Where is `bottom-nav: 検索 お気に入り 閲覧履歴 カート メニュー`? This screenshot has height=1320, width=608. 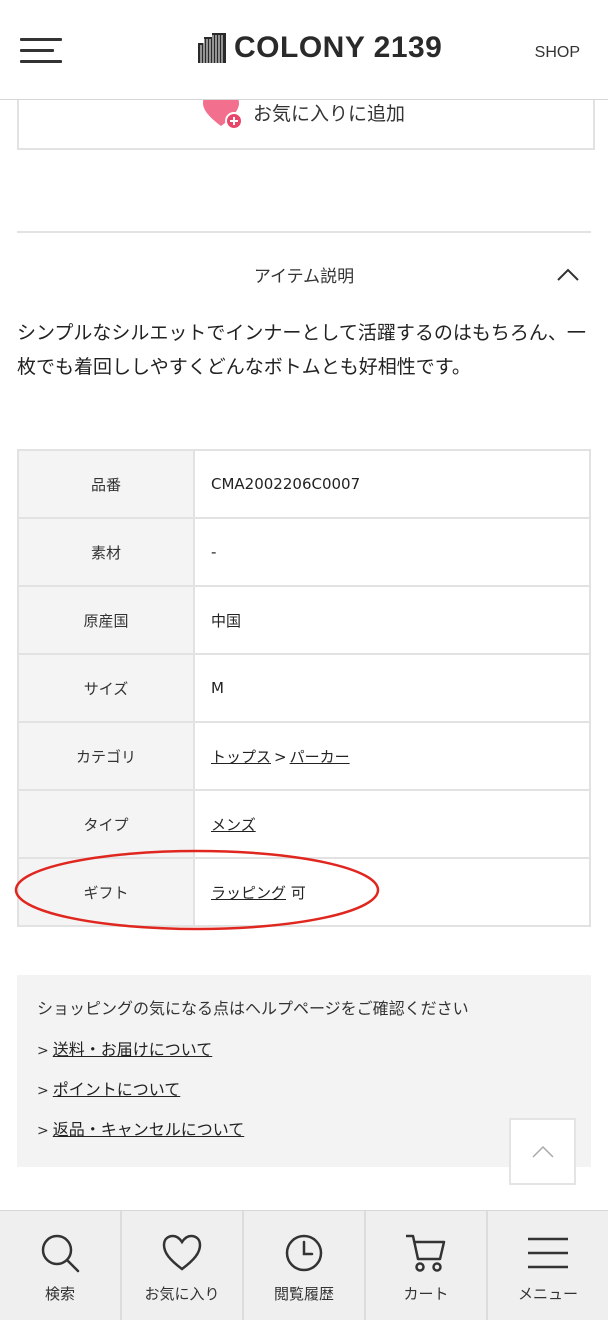 bottom-nav: 検索 お気に入り 閲覧履歴 カート メニュー is located at coordinates (304, 1265).